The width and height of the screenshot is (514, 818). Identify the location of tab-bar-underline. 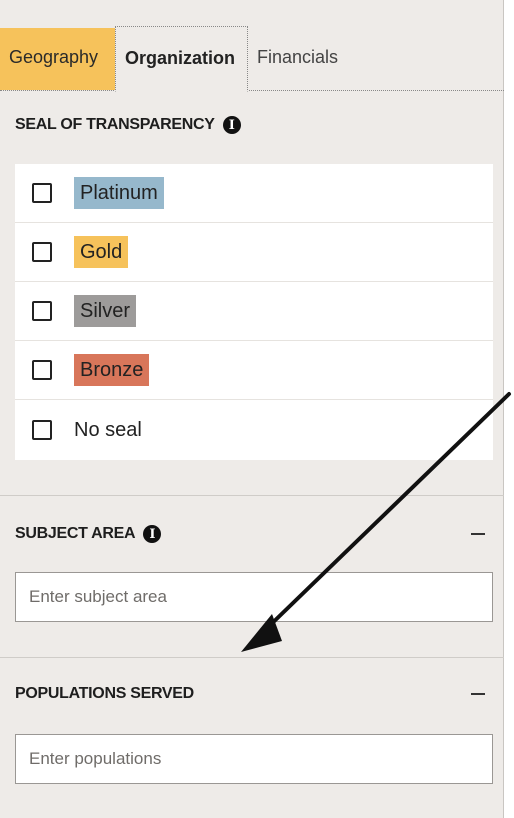
(252, 90).